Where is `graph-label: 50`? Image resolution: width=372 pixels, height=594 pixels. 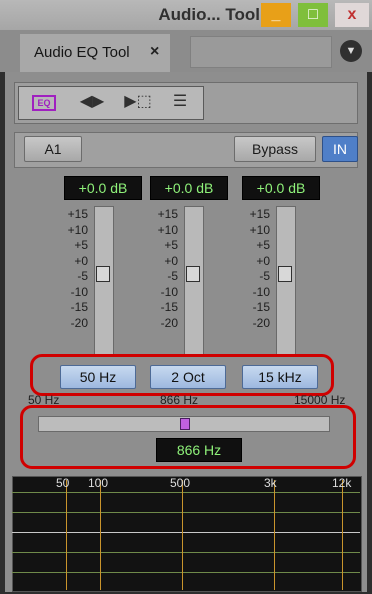 graph-label: 50 is located at coordinates (63, 483).